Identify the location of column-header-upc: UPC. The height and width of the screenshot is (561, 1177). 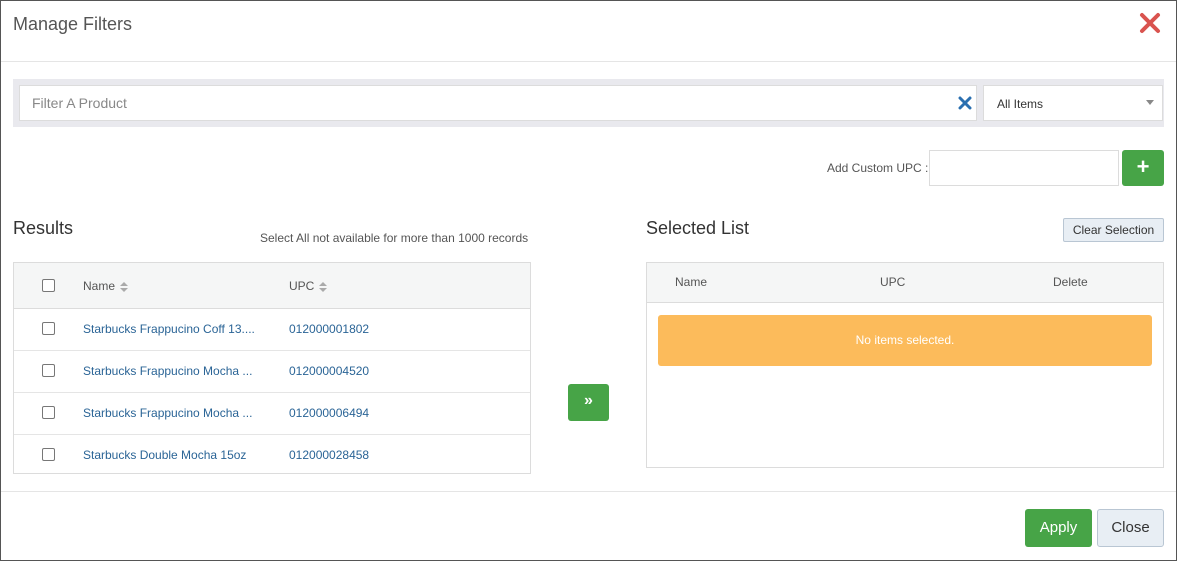
(308, 286).